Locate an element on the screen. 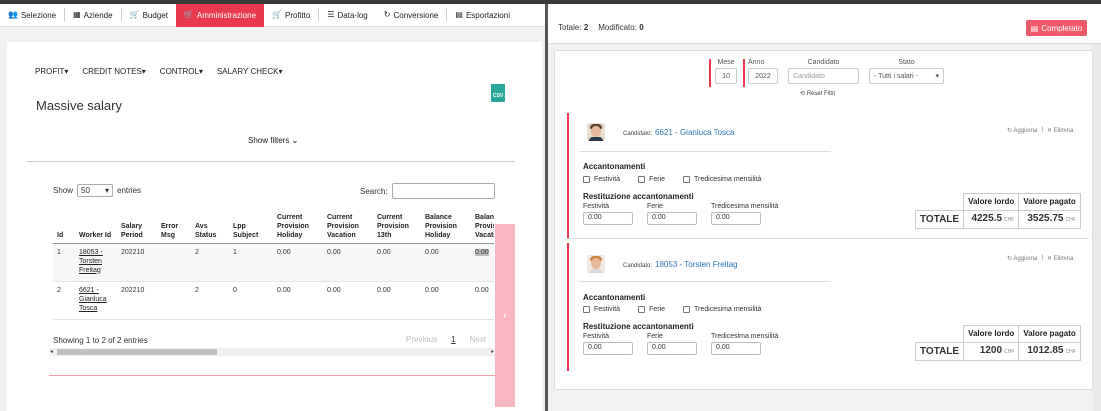  divider is located at coordinates (271, 161).